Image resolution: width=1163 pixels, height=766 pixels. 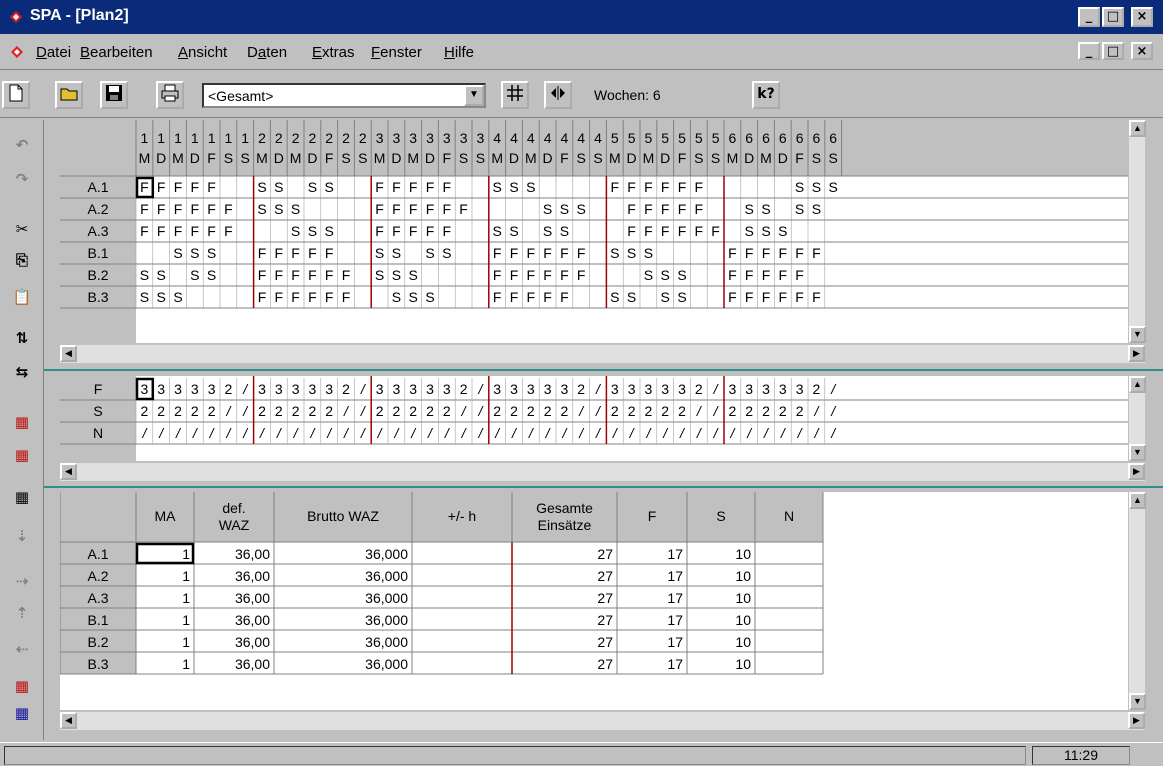 What do you see at coordinates (1137, 231) in the screenshot?
I see `plan-vertical-scrollbar: ▲ ▼` at bounding box center [1137, 231].